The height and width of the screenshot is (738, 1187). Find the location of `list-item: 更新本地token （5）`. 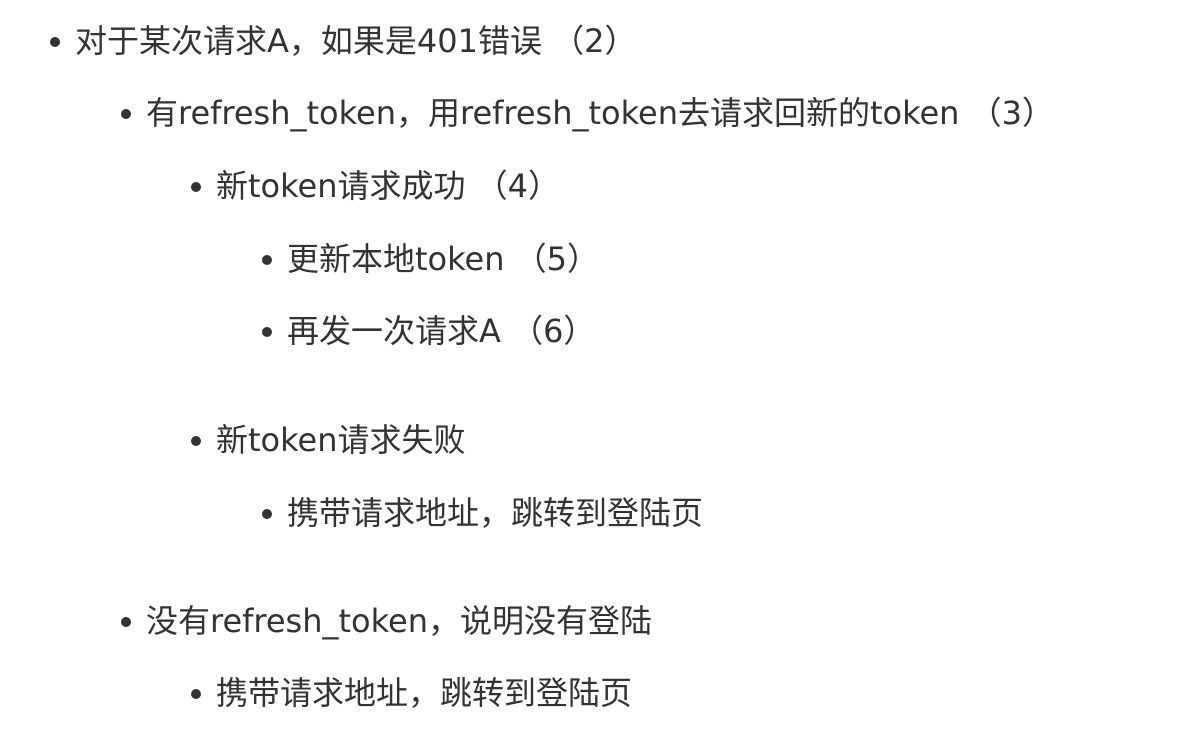

list-item: 更新本地token （5） is located at coordinates (431, 259).